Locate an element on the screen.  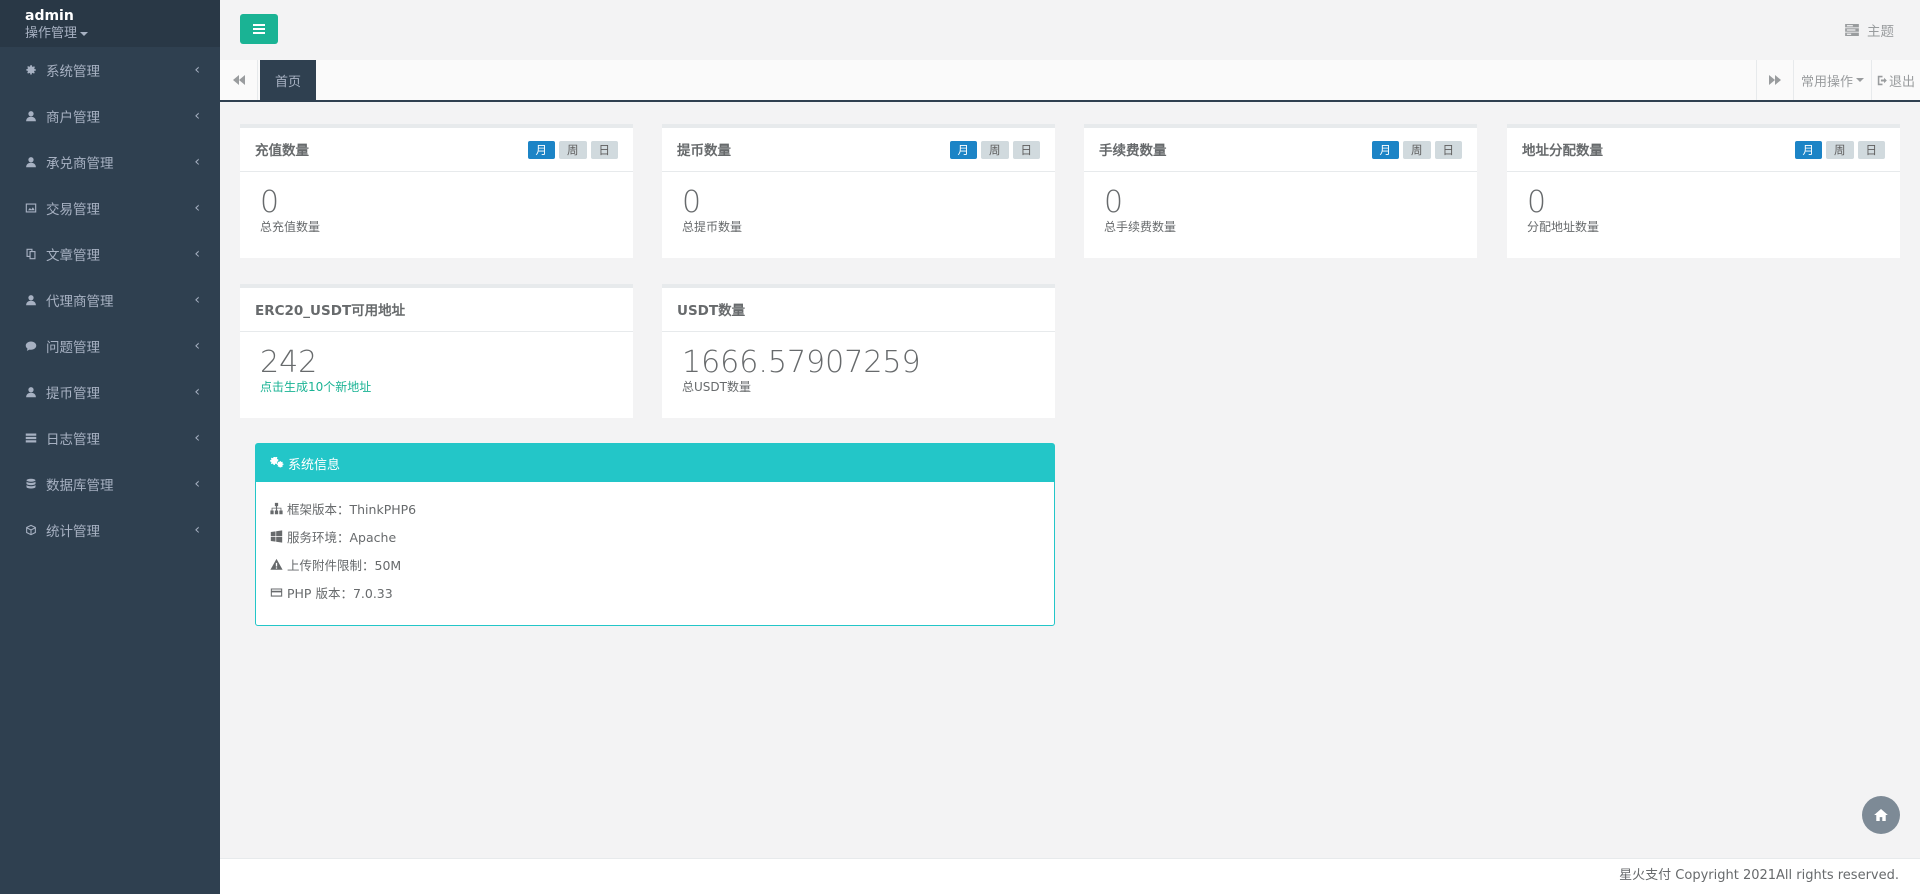
widget-recharge: 充值数量 月 周 日 0 总充值数量 is located at coordinates (436, 191).